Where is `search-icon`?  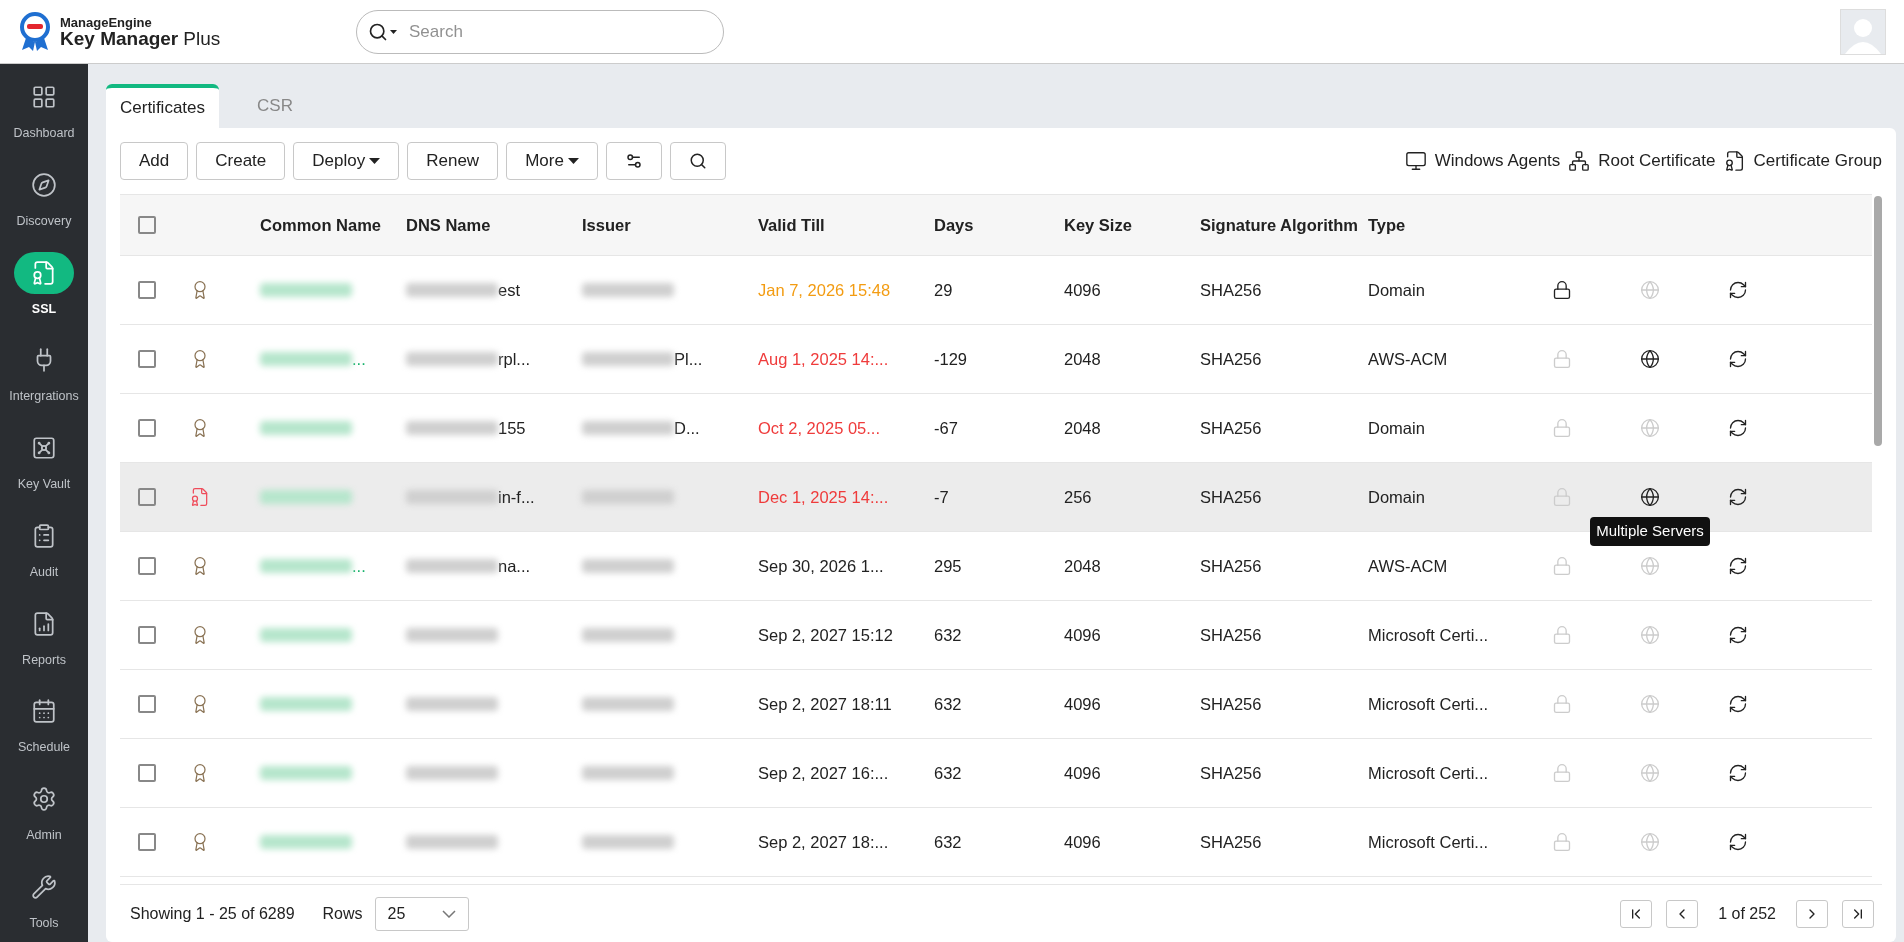
search-icon is located at coordinates (697, 161).